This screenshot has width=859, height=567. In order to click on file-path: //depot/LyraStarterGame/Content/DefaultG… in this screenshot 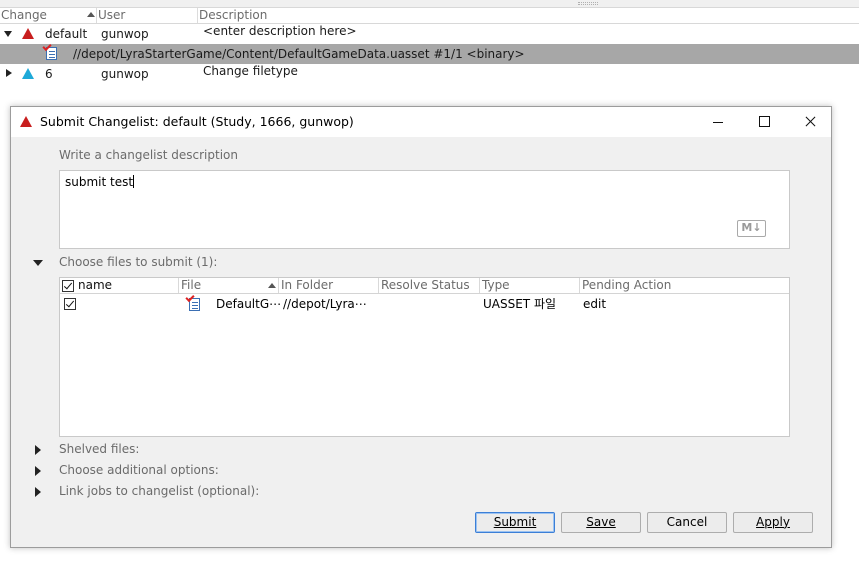, I will do `click(299, 54)`.